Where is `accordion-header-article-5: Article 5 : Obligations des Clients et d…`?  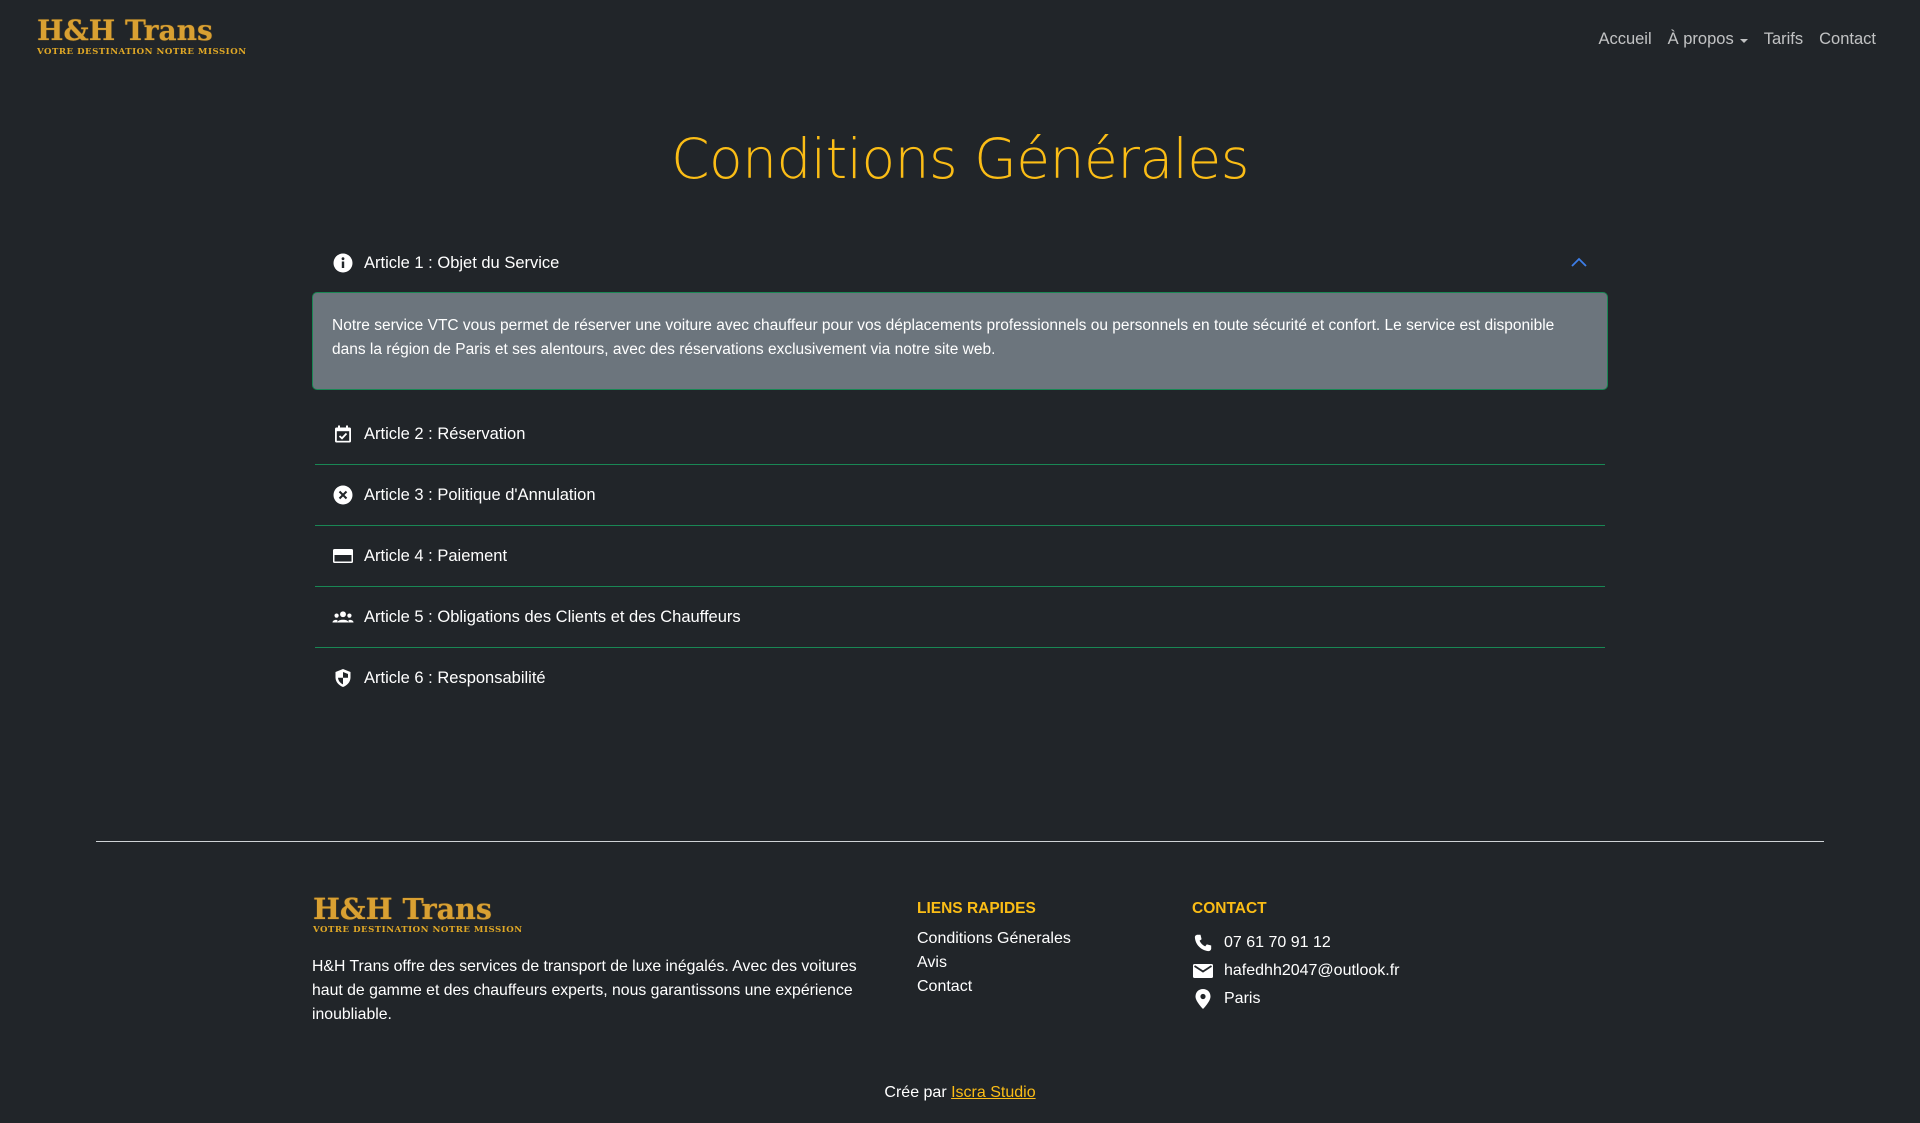 accordion-header-article-5: Article 5 : Obligations des Clients et d… is located at coordinates (960, 617).